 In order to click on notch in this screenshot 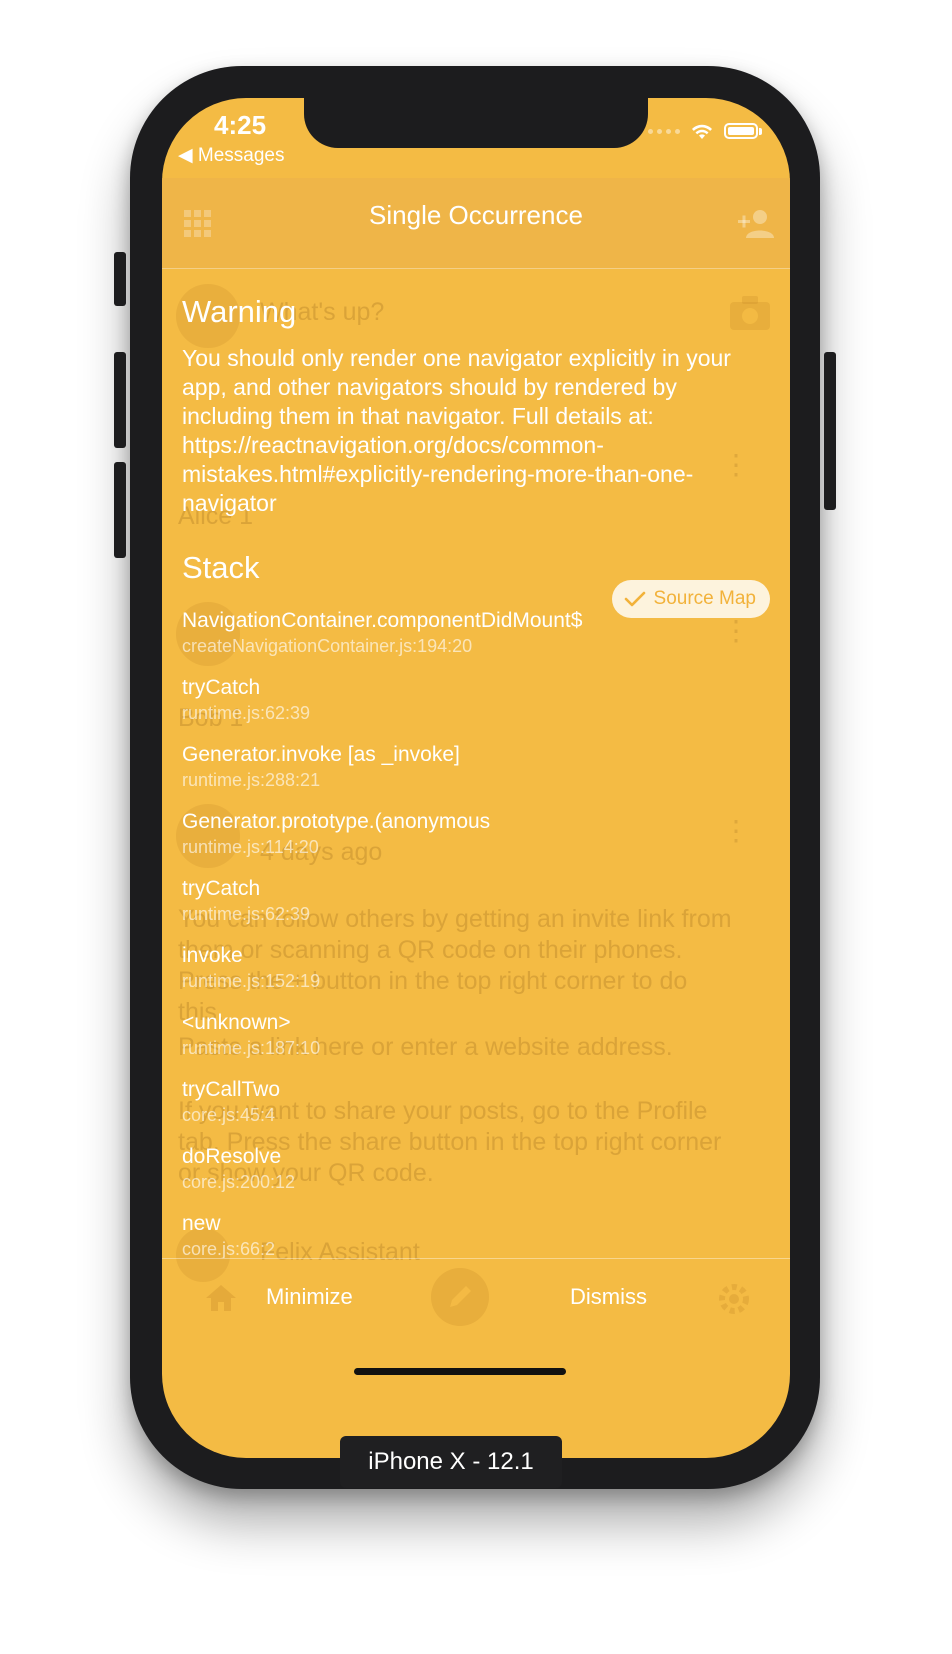, I will do `click(476, 123)`.